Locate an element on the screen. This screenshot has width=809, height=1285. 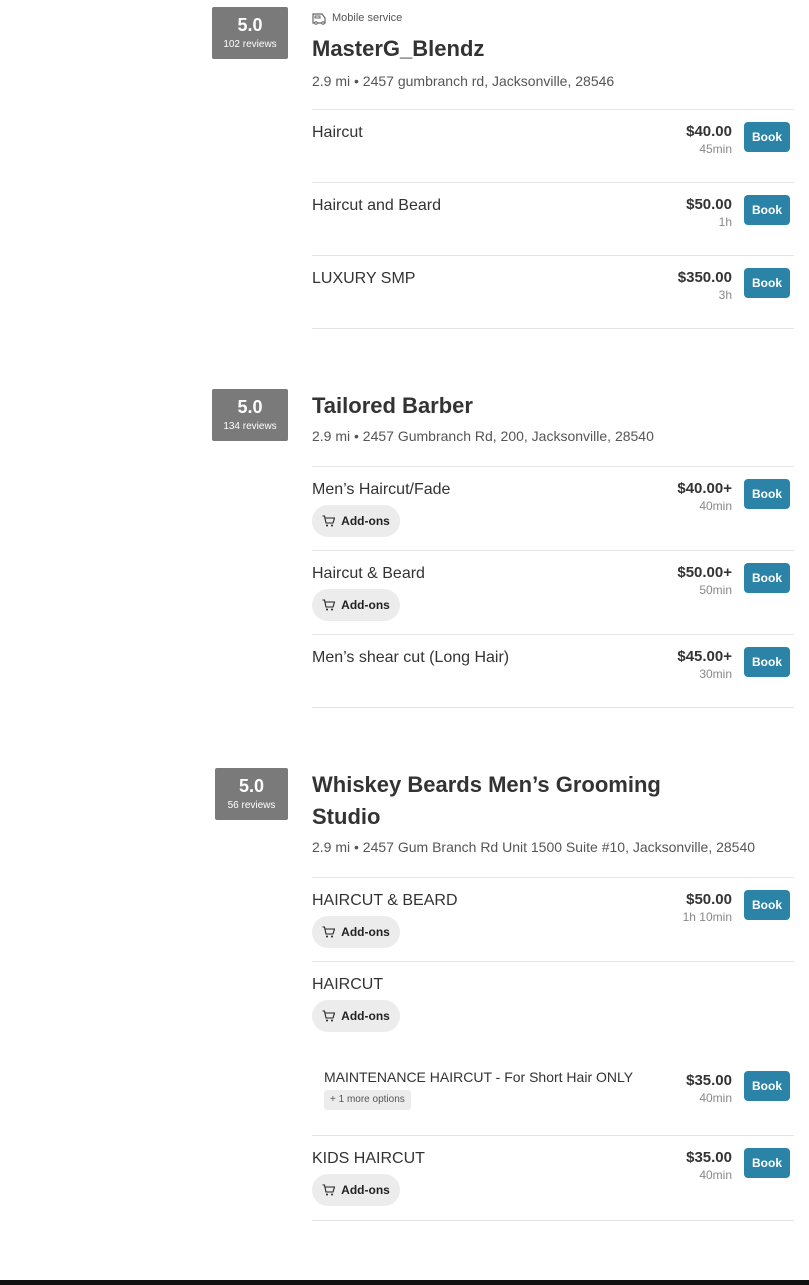
service-duration: 1h is located at coordinates (725, 222).